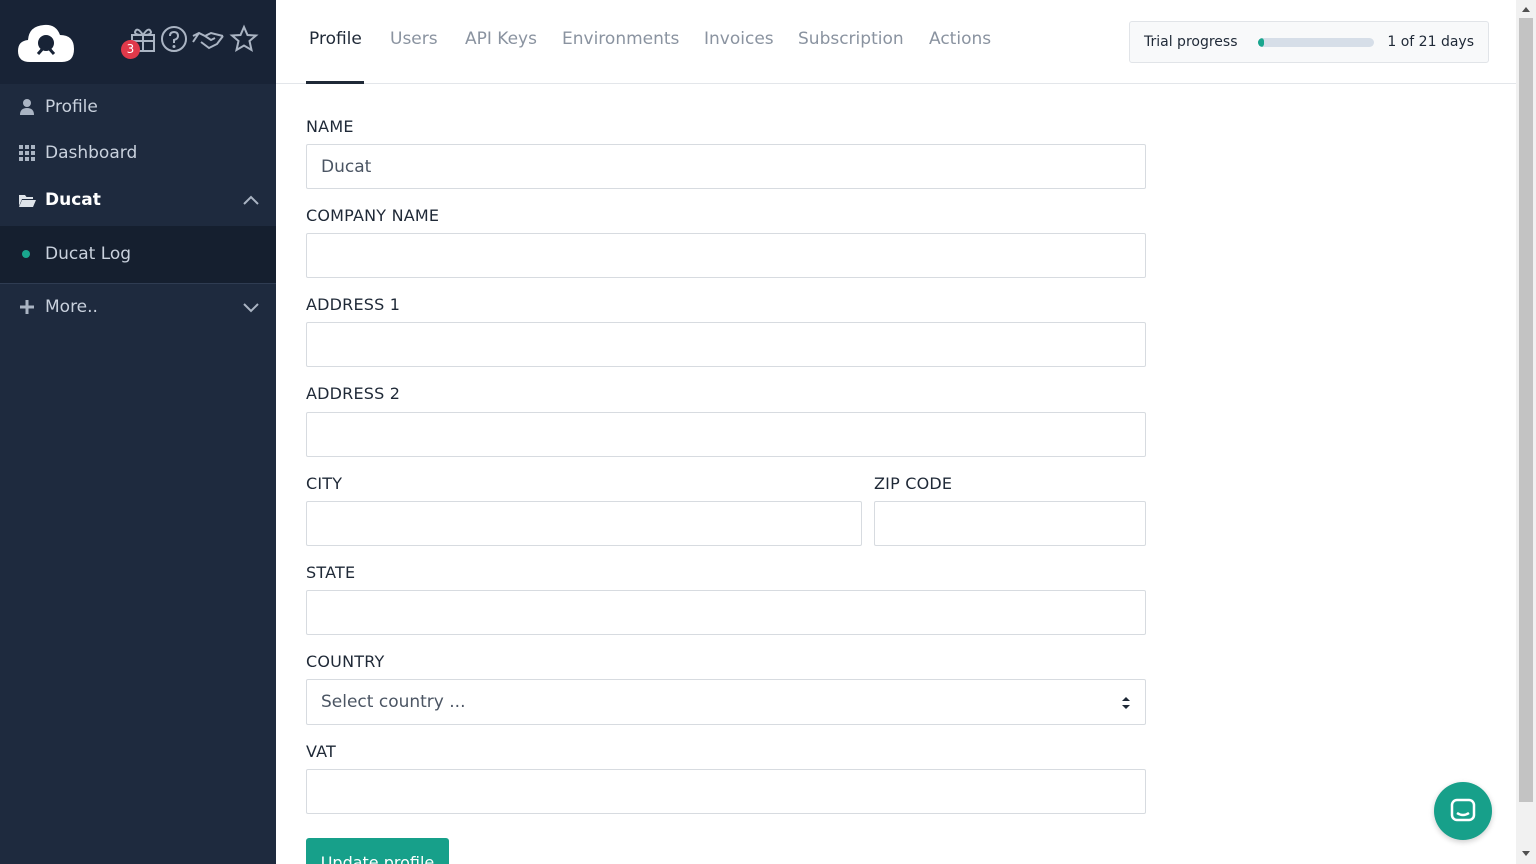 The width and height of the screenshot is (1536, 864). What do you see at coordinates (138, 107) in the screenshot?
I see `sidebar-item-profile: Profile` at bounding box center [138, 107].